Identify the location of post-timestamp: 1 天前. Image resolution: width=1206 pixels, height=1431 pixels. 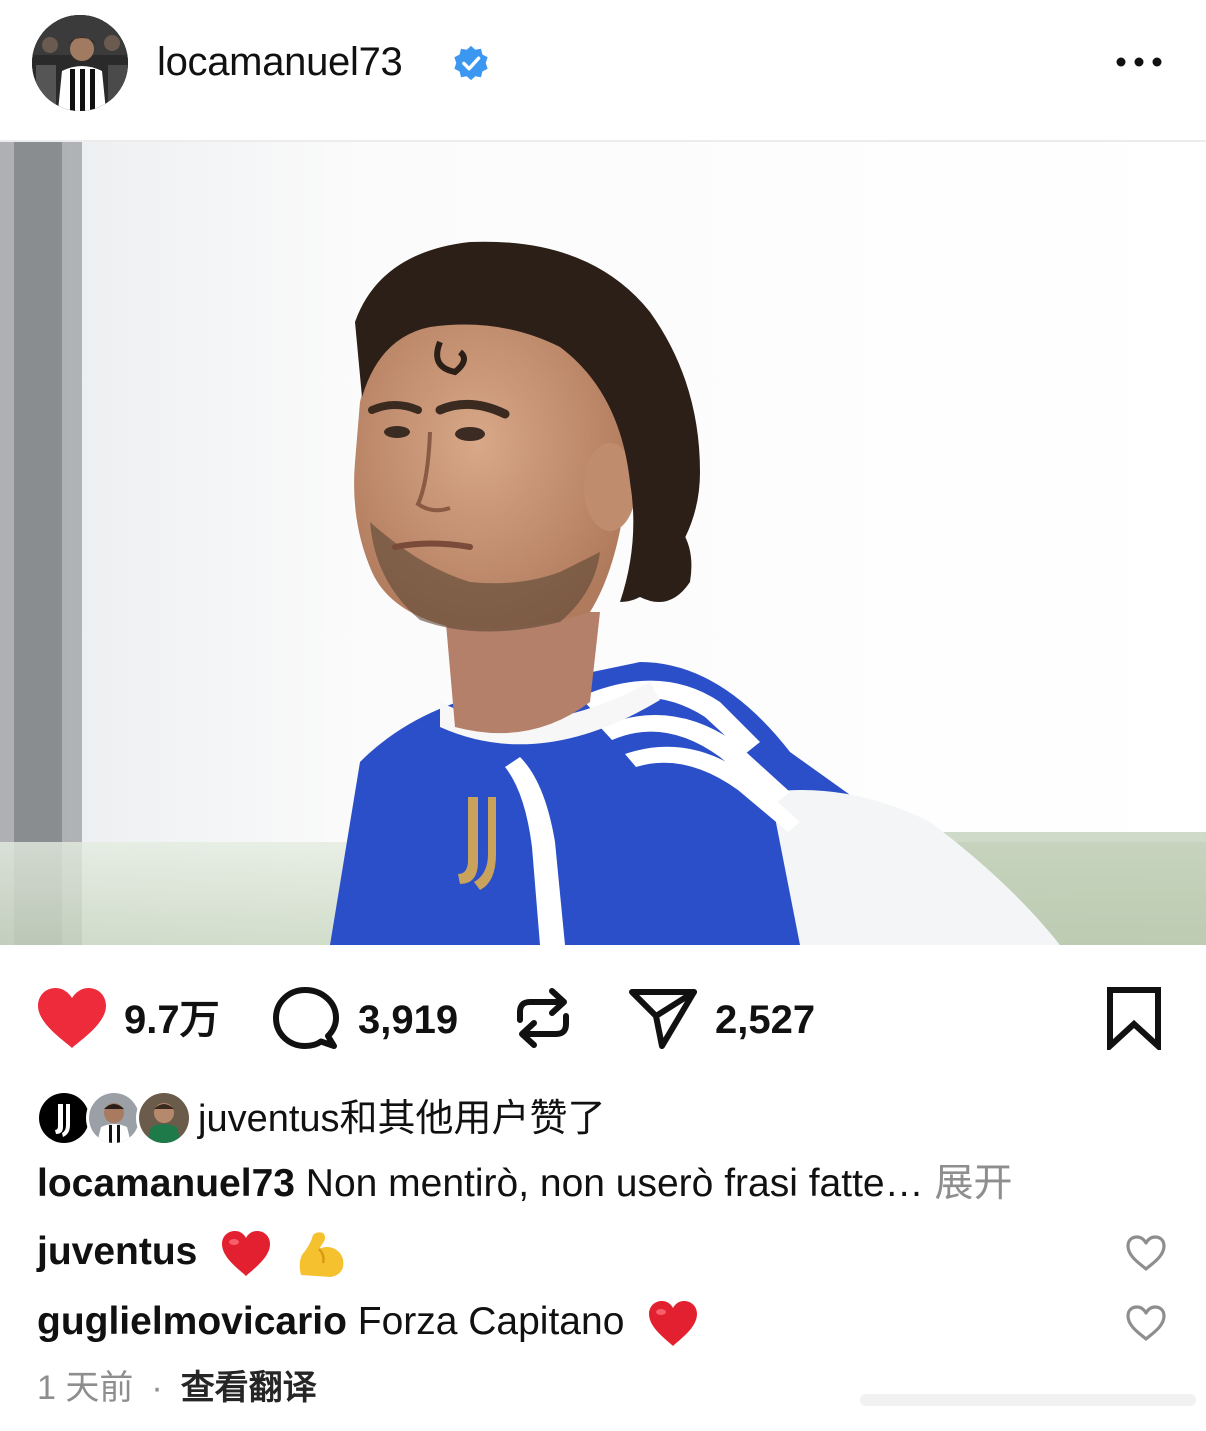
(85, 1388).